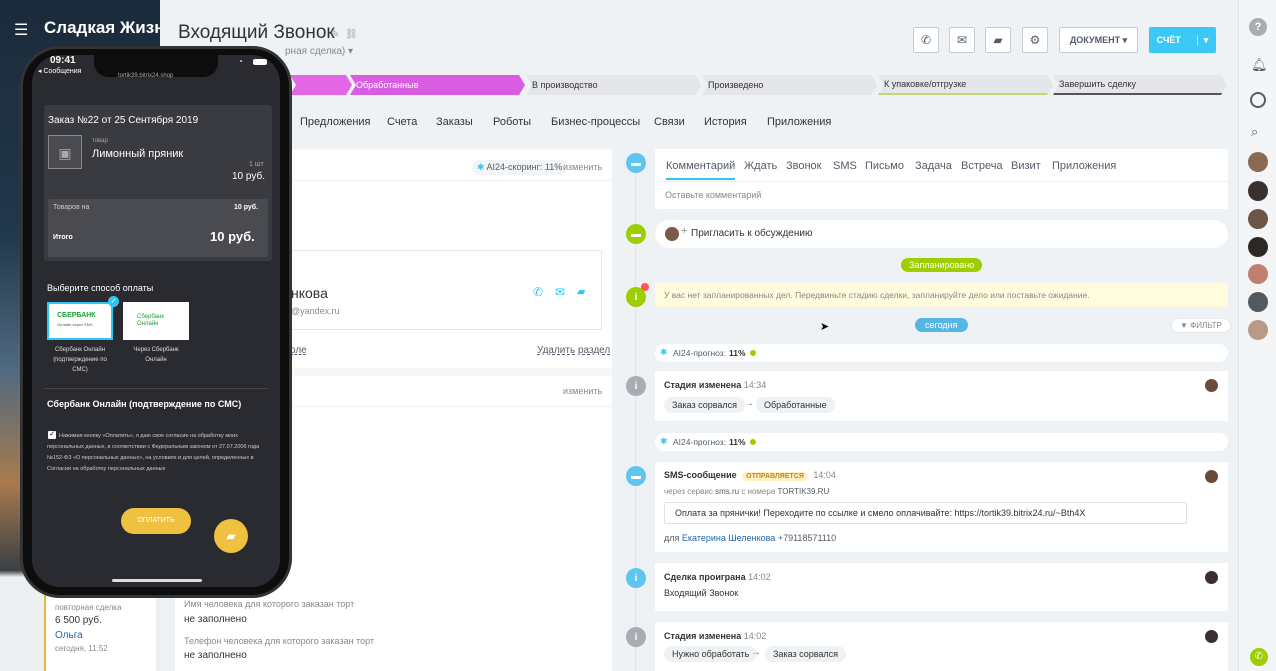  Describe the element at coordinates (21, 30) in the screenshot. I see `menu-icon: ☰` at that location.